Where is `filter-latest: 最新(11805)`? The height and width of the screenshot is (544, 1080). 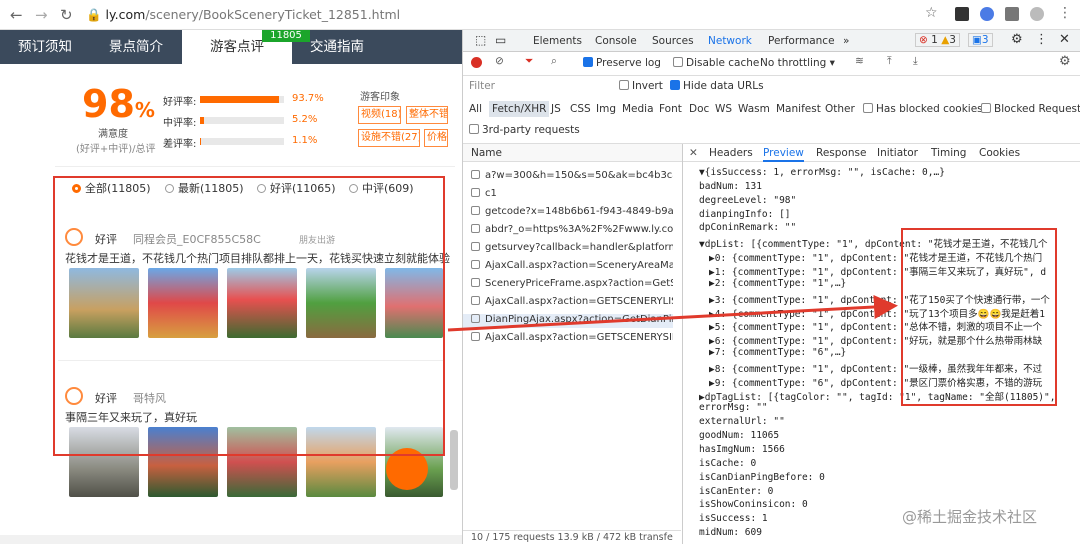
filter-latest: 最新(11805) is located at coordinates (204, 188).